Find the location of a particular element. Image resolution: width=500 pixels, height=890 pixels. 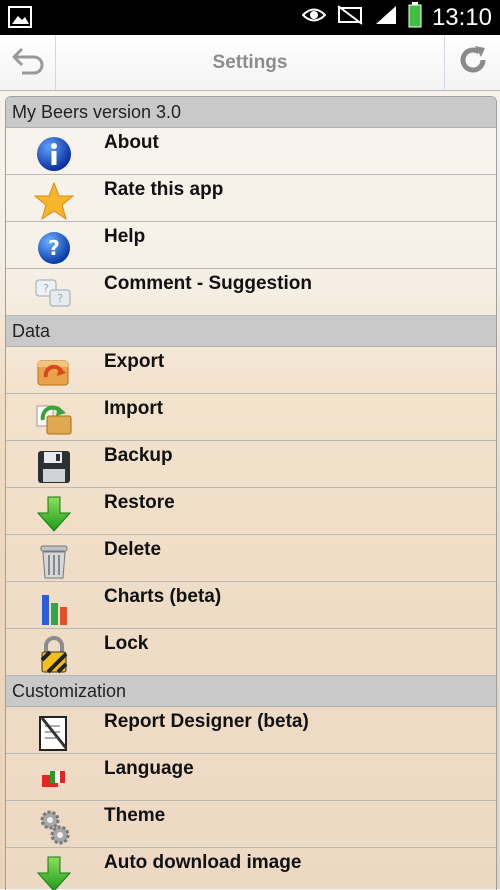

settings-item-language: Language is located at coordinates (251, 777).